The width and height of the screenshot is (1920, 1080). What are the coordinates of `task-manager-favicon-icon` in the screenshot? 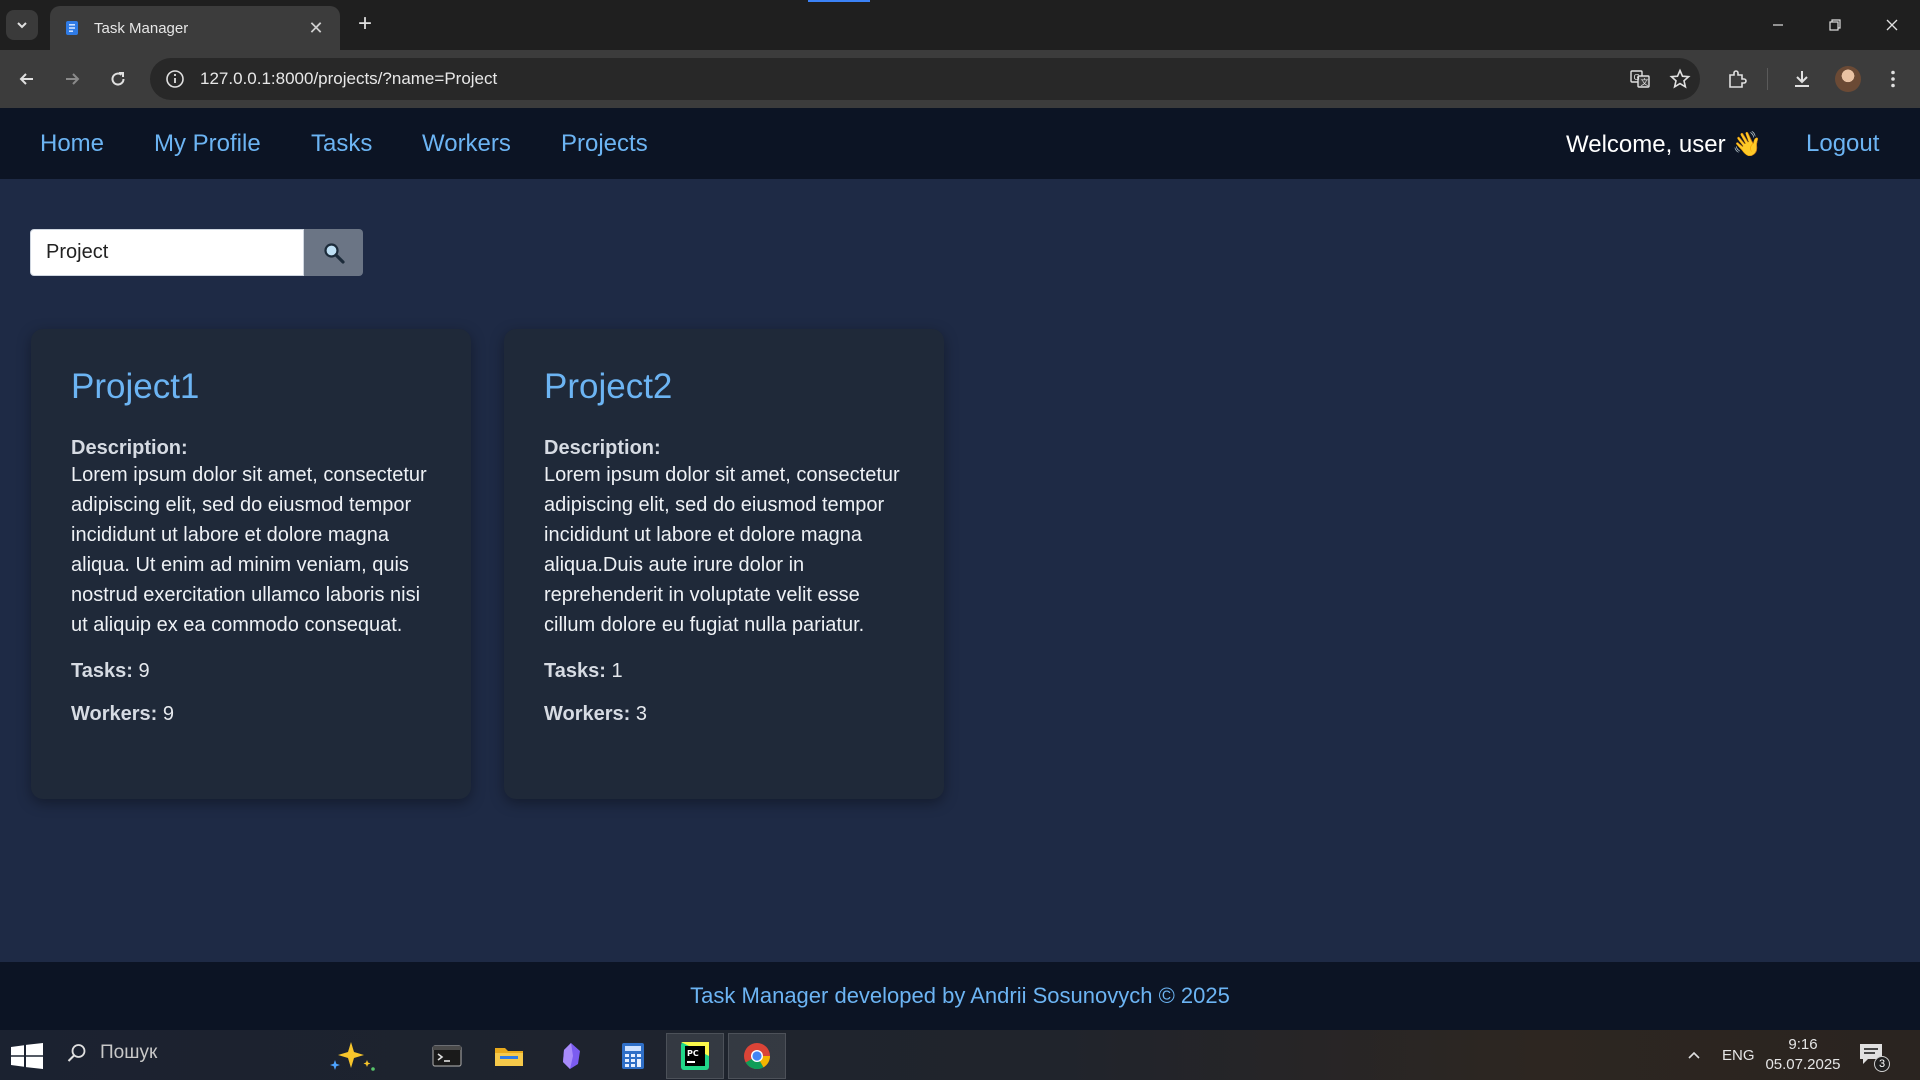 It's located at (72, 28).